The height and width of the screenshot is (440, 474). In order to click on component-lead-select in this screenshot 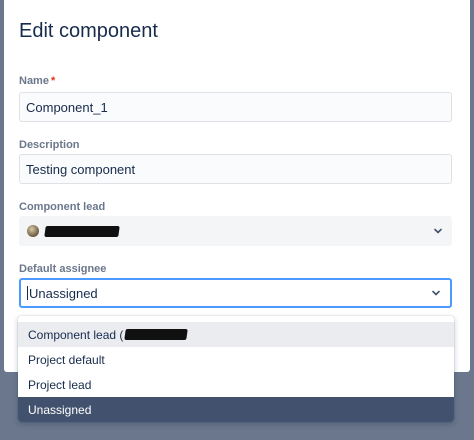, I will do `click(235, 231)`.